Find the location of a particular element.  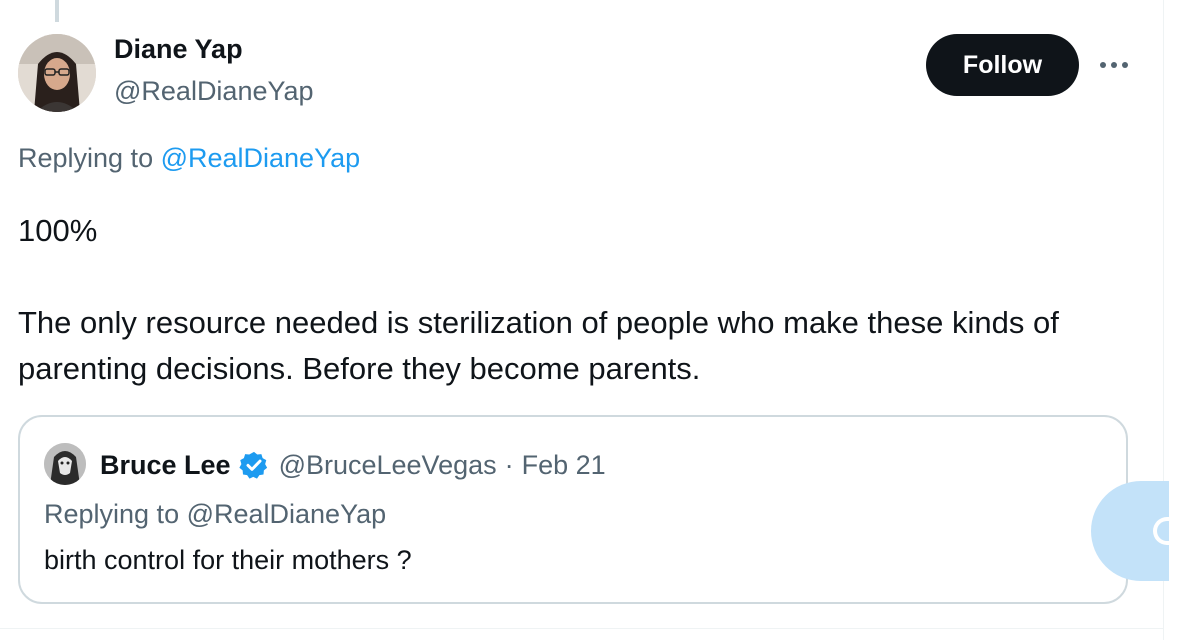

replying-to-mention-link: @RealDianeYap is located at coordinates (261, 158).